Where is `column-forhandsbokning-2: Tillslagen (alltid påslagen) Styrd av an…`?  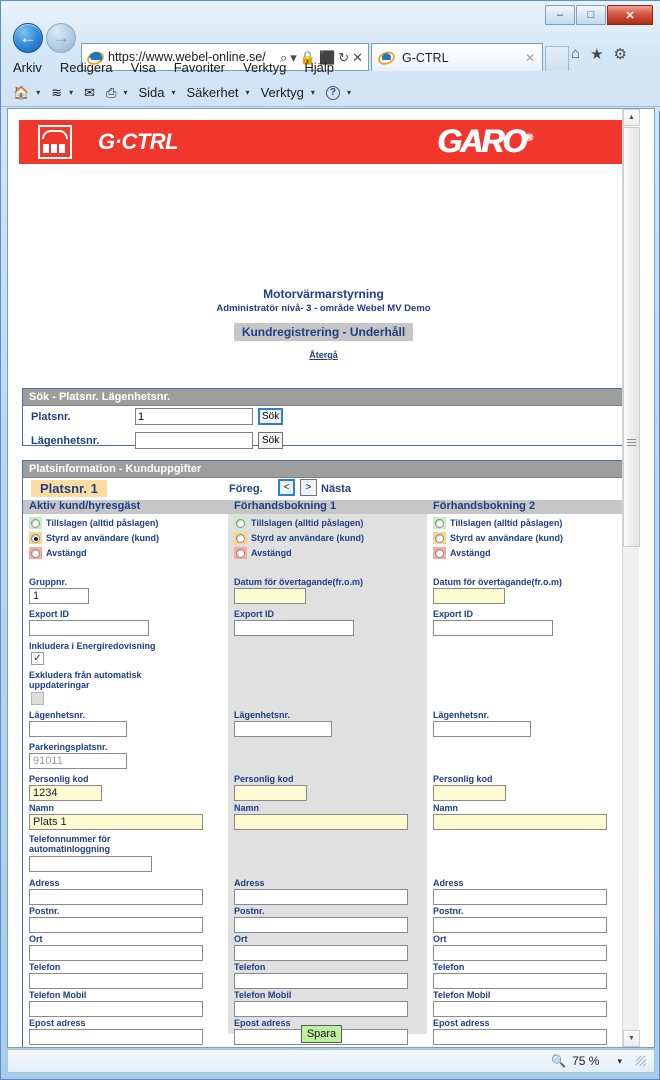 column-forhandsbokning-2: Tillslagen (alltid påslagen) Styrd av an… is located at coordinates (525, 779).